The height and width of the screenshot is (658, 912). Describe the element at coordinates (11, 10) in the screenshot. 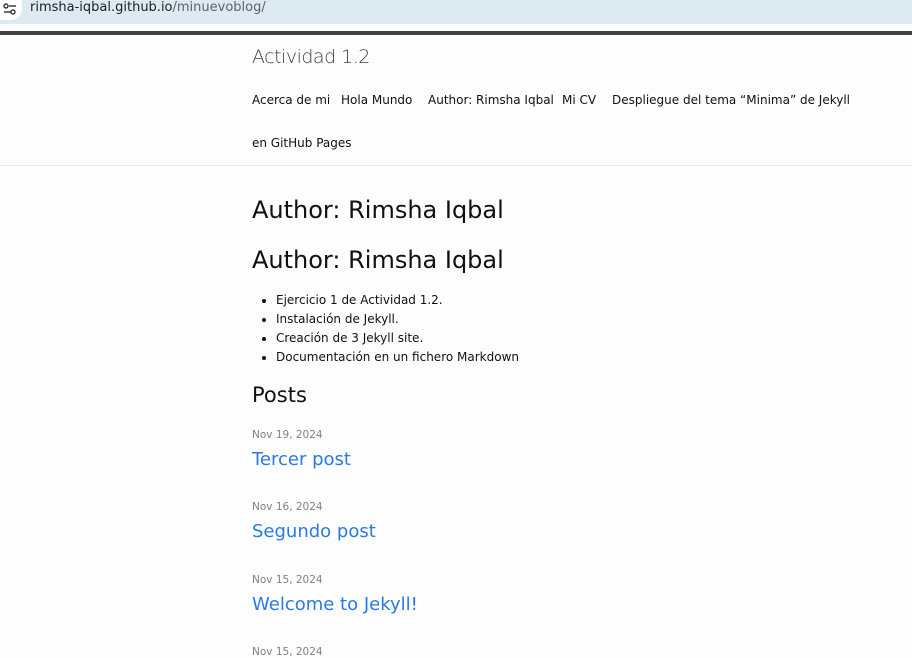

I see `tune-icon` at that location.